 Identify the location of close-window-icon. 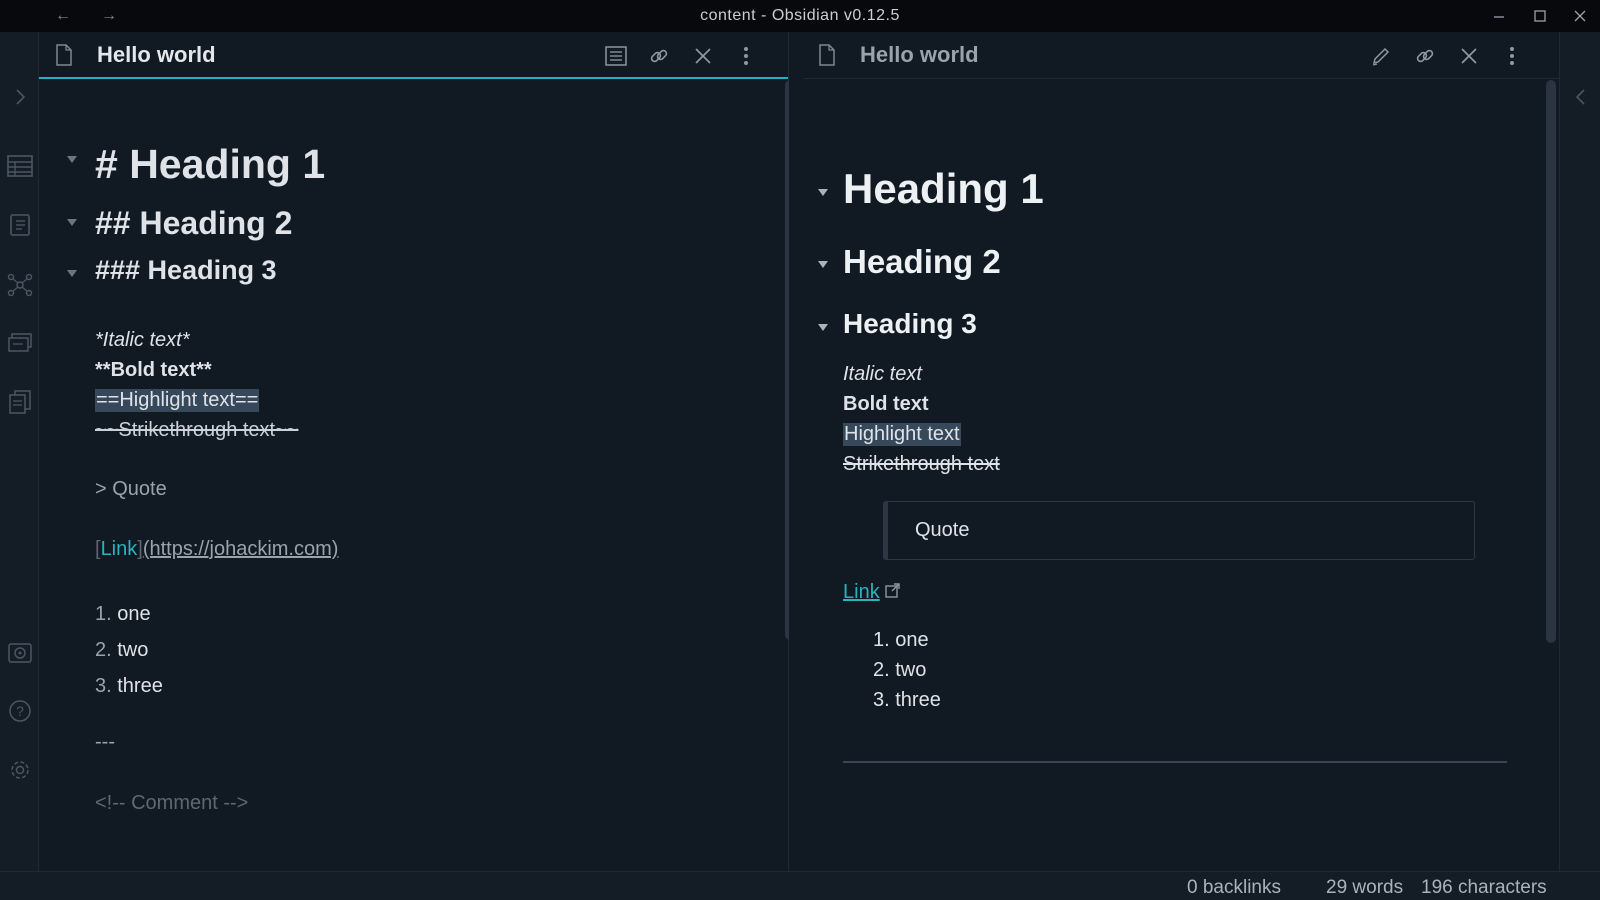
(1580, 16).